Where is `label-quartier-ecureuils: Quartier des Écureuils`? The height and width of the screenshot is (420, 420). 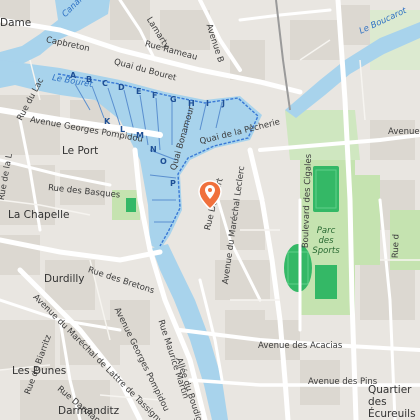
label-quartier-ecureuils: Quartier des Écureuils is located at coordinates (394, 402).